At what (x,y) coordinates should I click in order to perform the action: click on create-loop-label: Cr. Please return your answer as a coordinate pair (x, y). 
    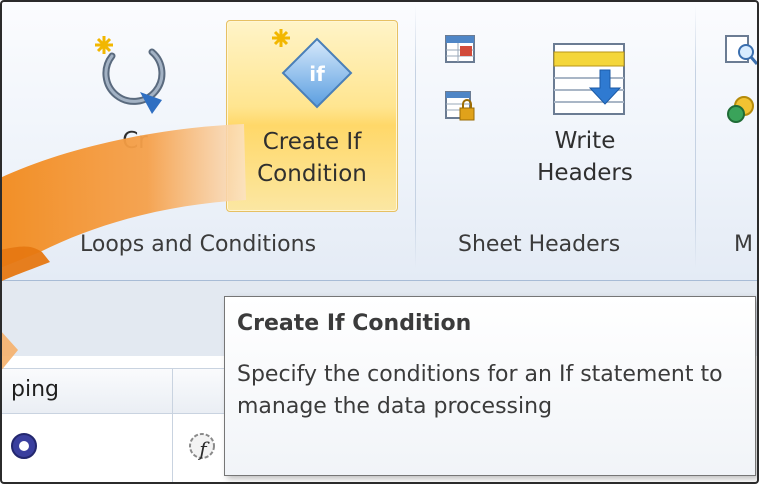
    Looking at the image, I should click on (135, 141).